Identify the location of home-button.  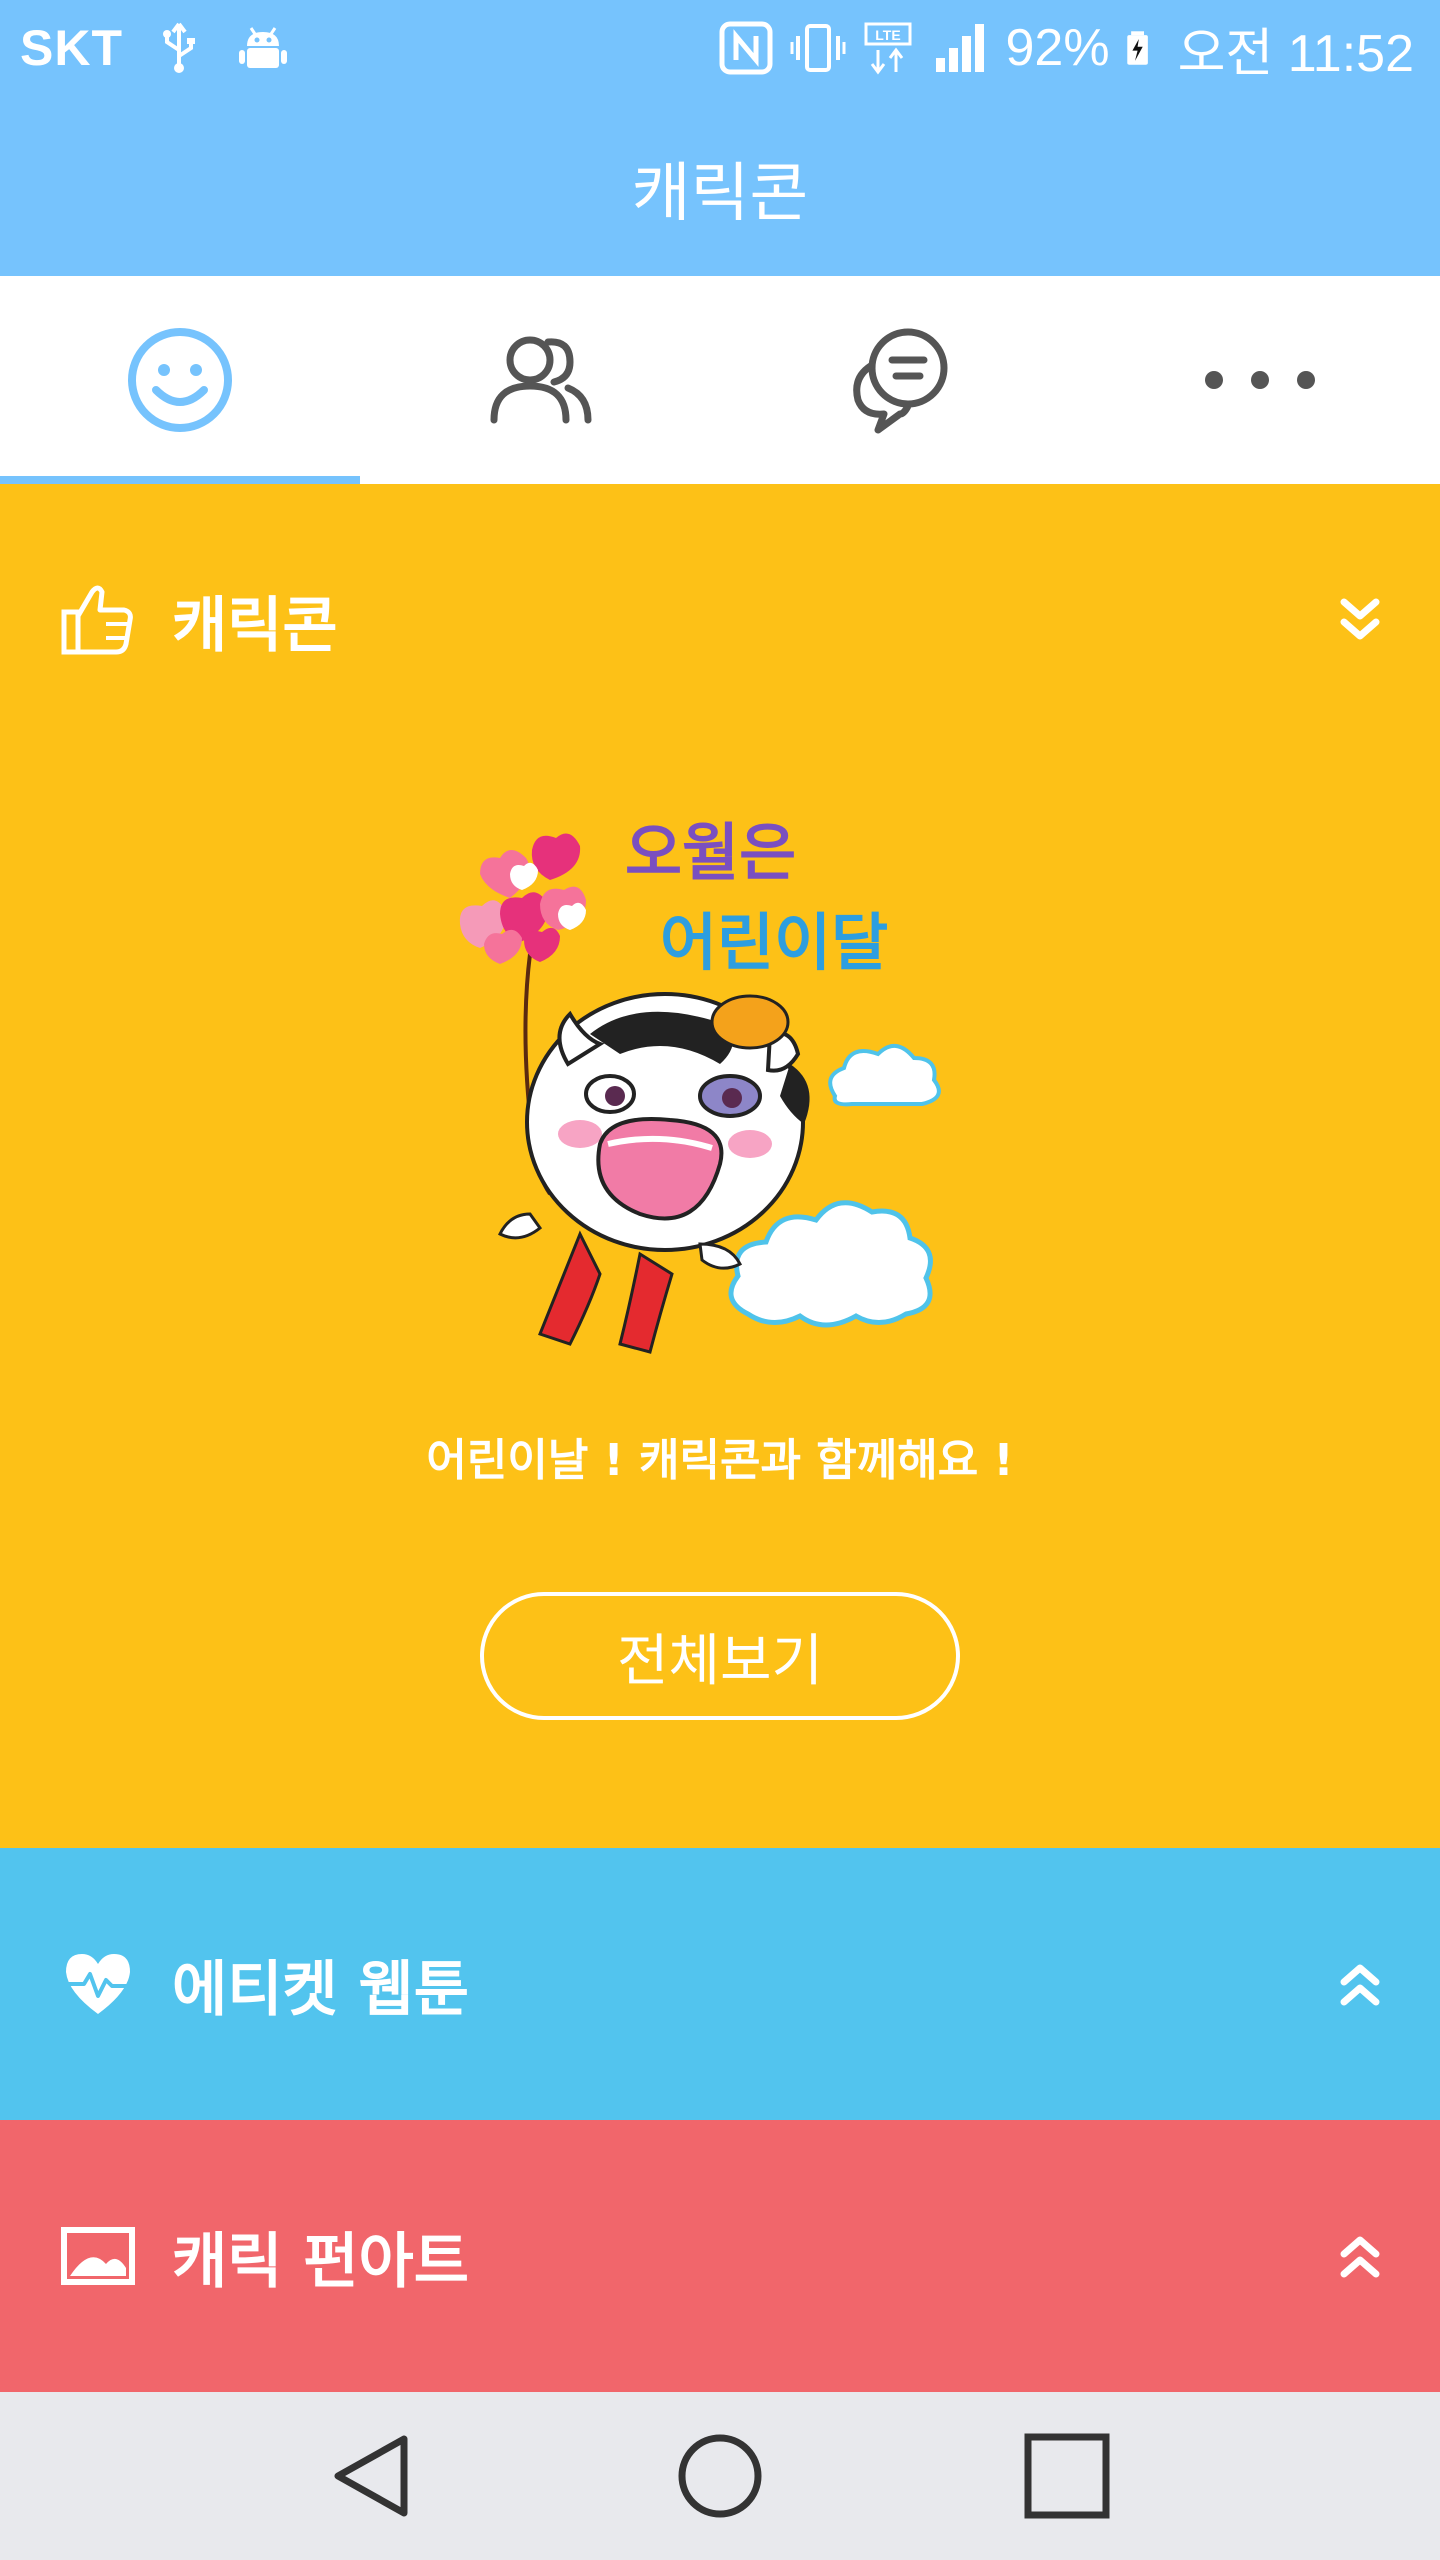
(720, 2476).